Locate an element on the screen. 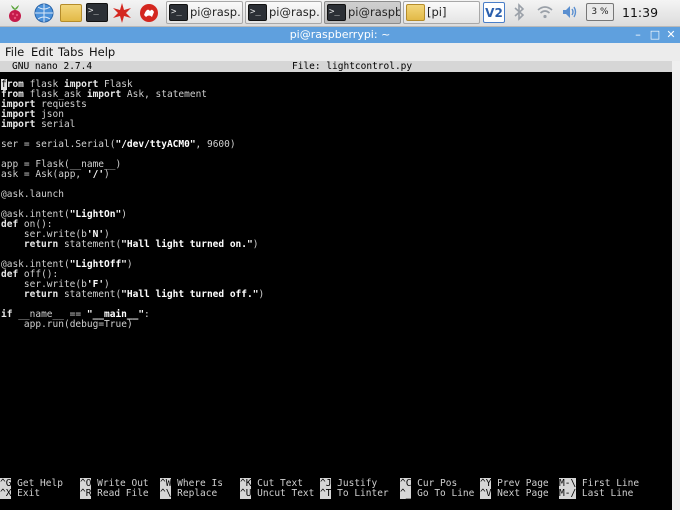 The image size is (680, 510). nano-title-bar: GNU nano 2.7.4 File: lightcontrol.py is located at coordinates (336, 66).